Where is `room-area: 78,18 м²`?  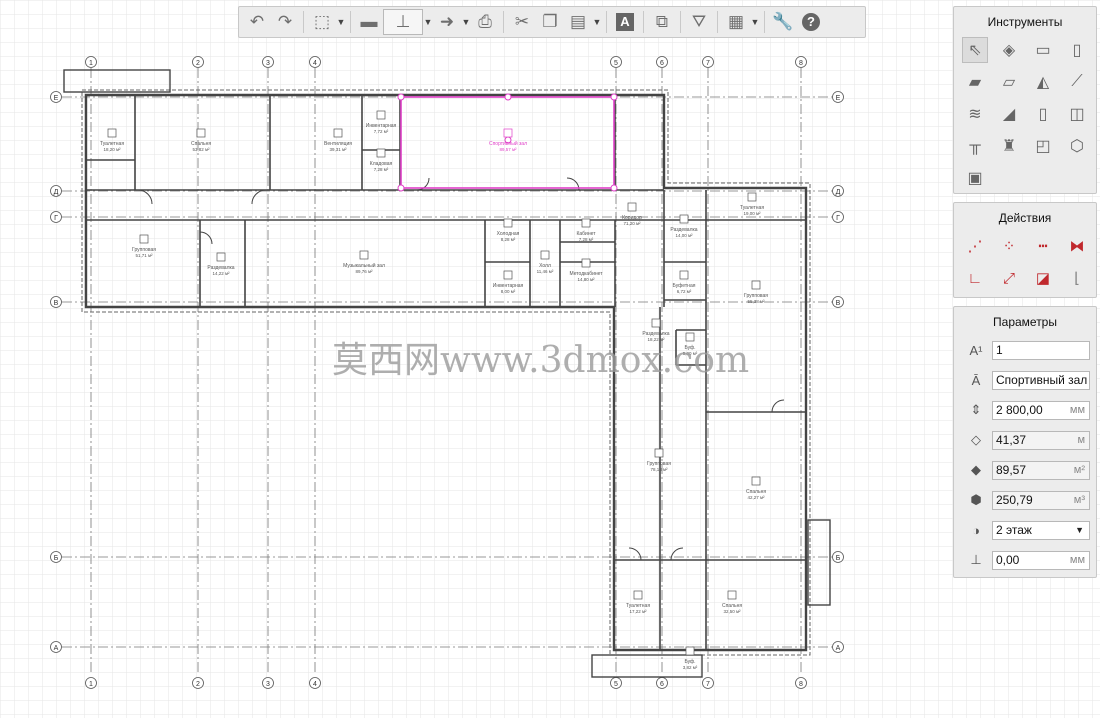
room-area: 78,18 м² is located at coordinates (659, 469).